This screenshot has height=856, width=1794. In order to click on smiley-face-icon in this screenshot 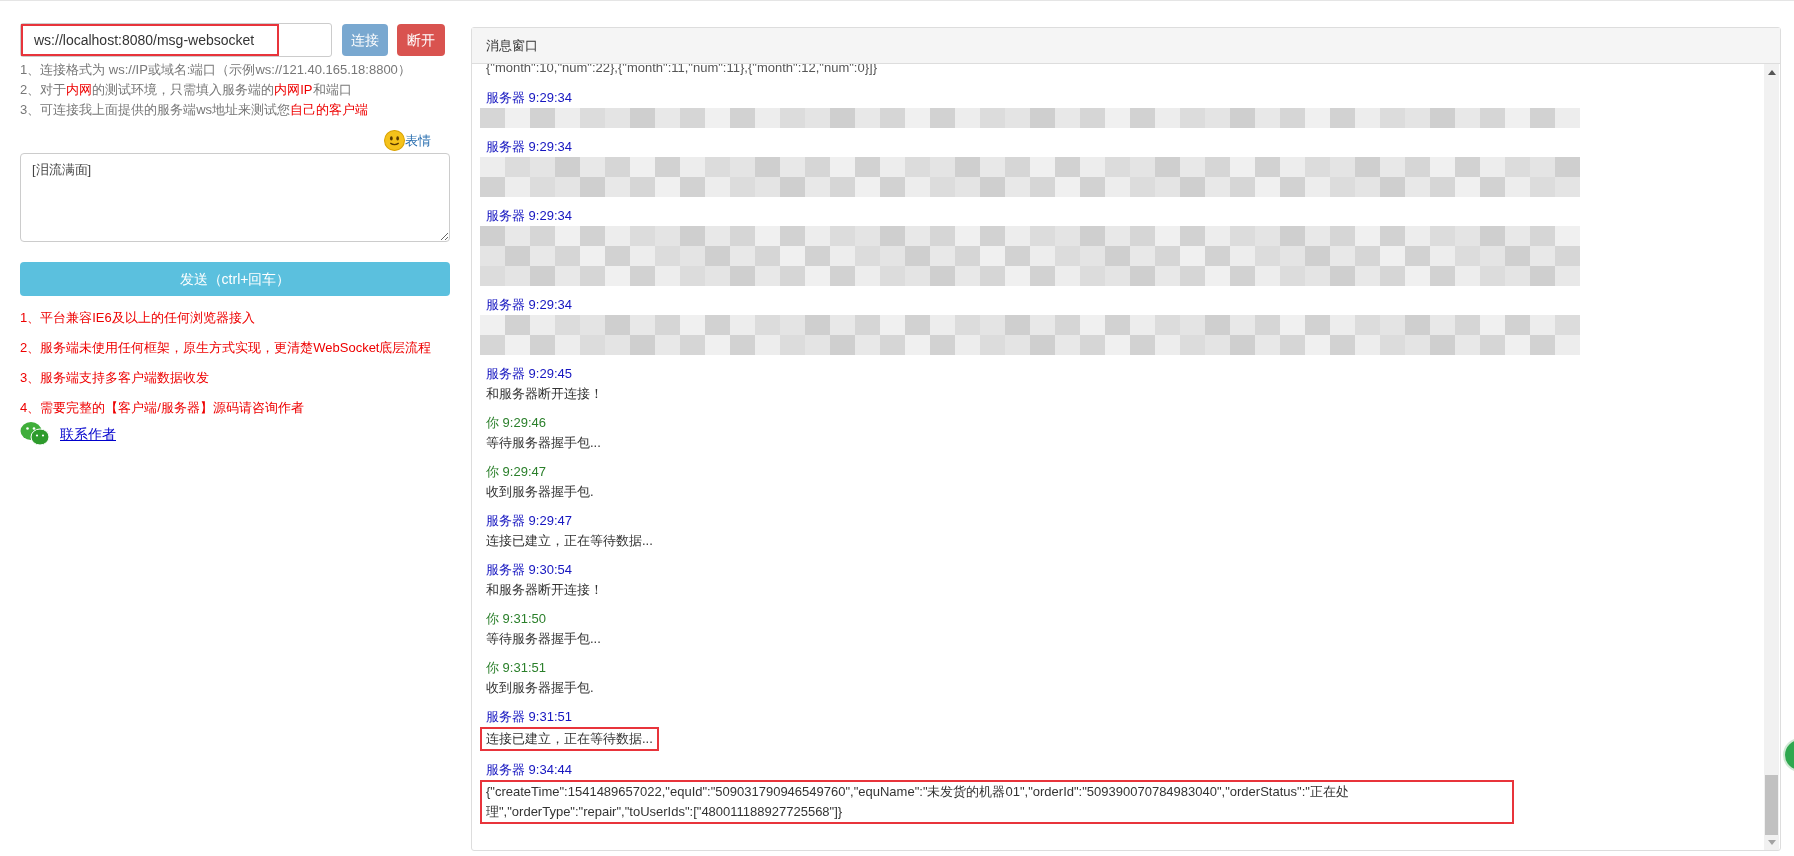, I will do `click(394, 140)`.